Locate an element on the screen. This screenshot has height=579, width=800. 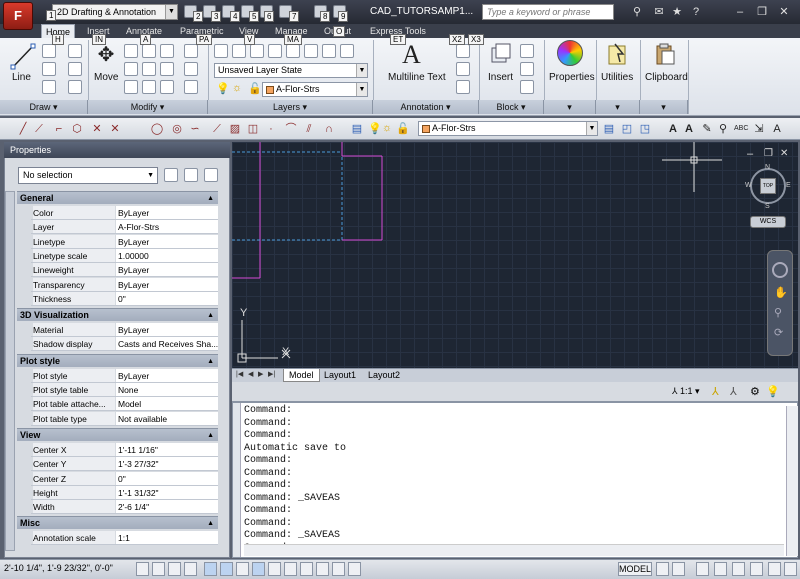
multiline-text-label: Multiline Text is located at coordinates (417, 77).